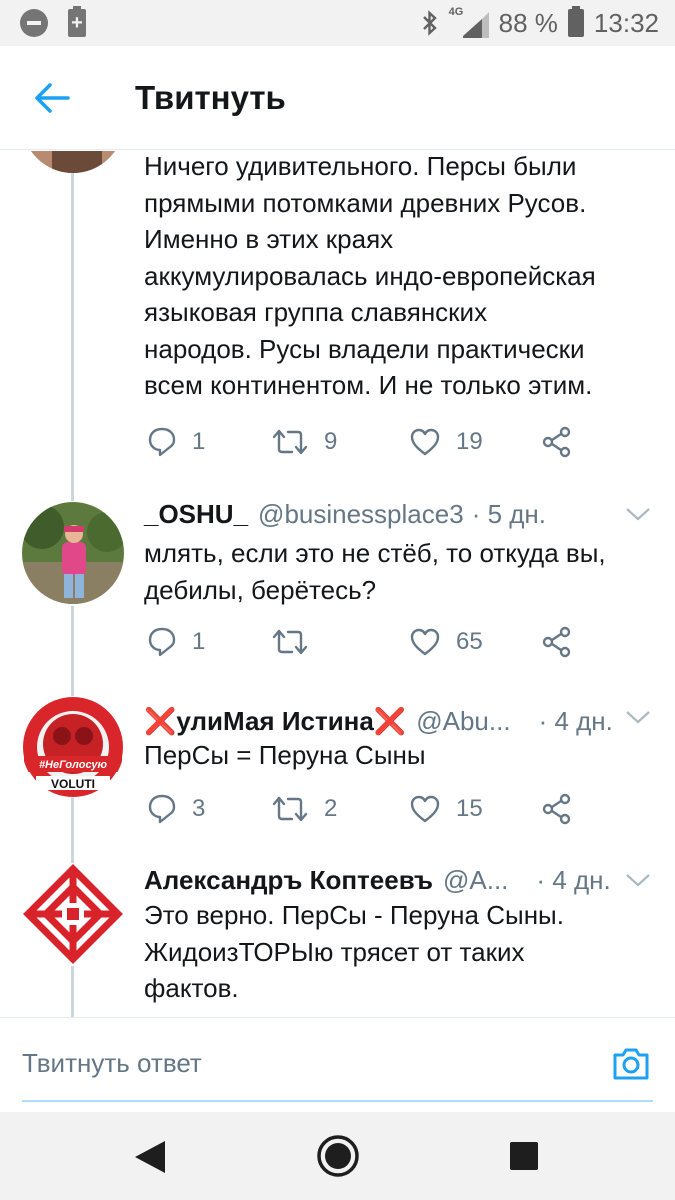  I want to click on retweet-button: 2, so click(304, 809).